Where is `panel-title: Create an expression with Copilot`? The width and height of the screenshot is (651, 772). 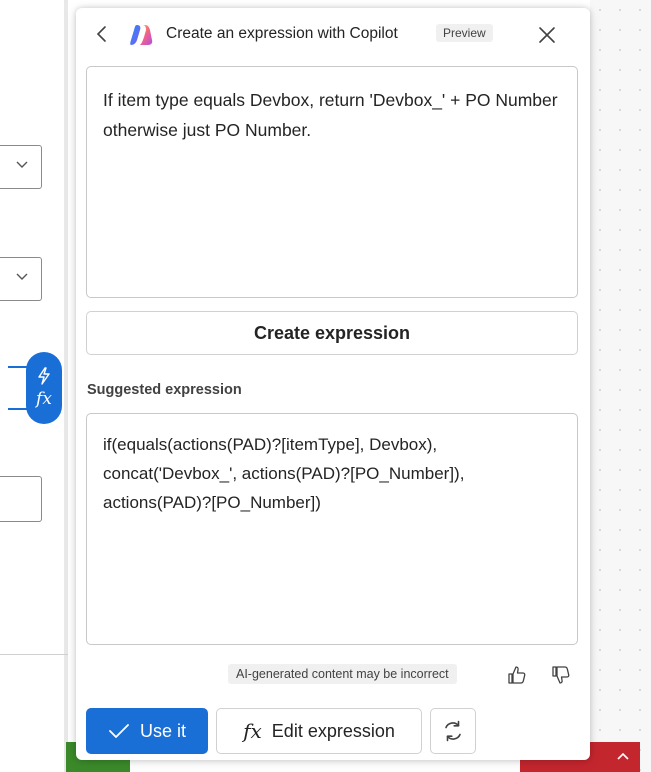 panel-title: Create an expression with Copilot is located at coordinates (282, 33).